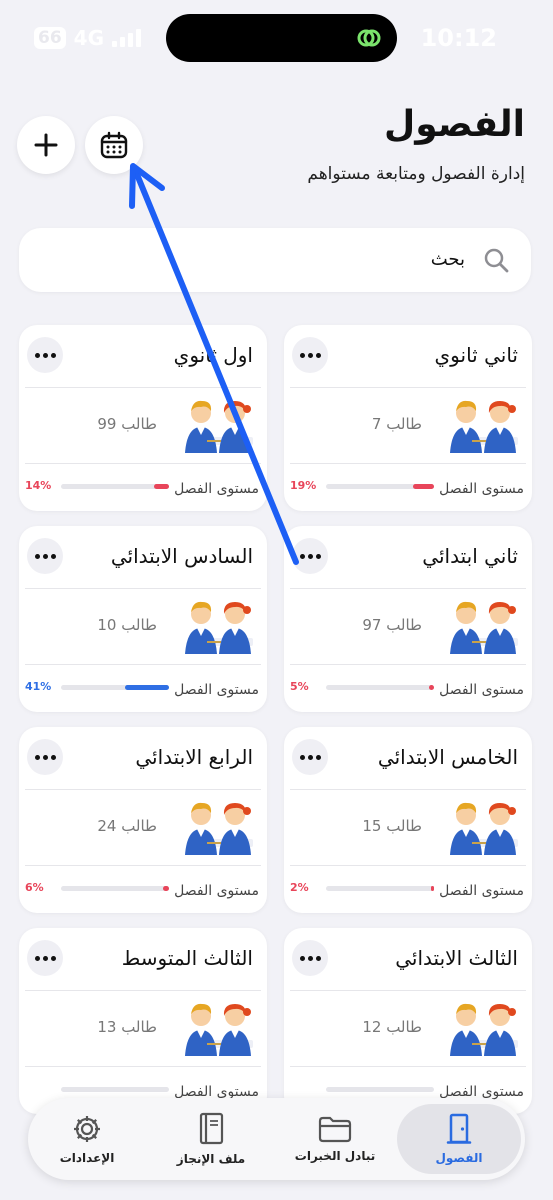 The image size is (553, 1200). I want to click on dynamic-island, so click(281, 38).